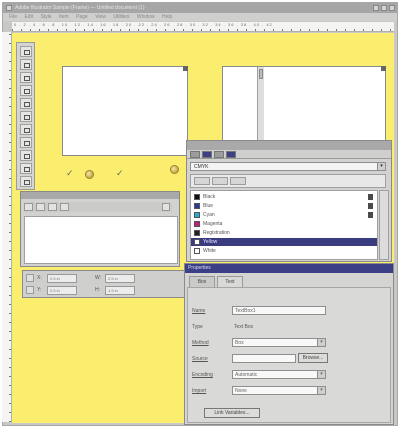  What do you see at coordinates (30, 290) in the screenshot?
I see `link-icon` at bounding box center [30, 290].